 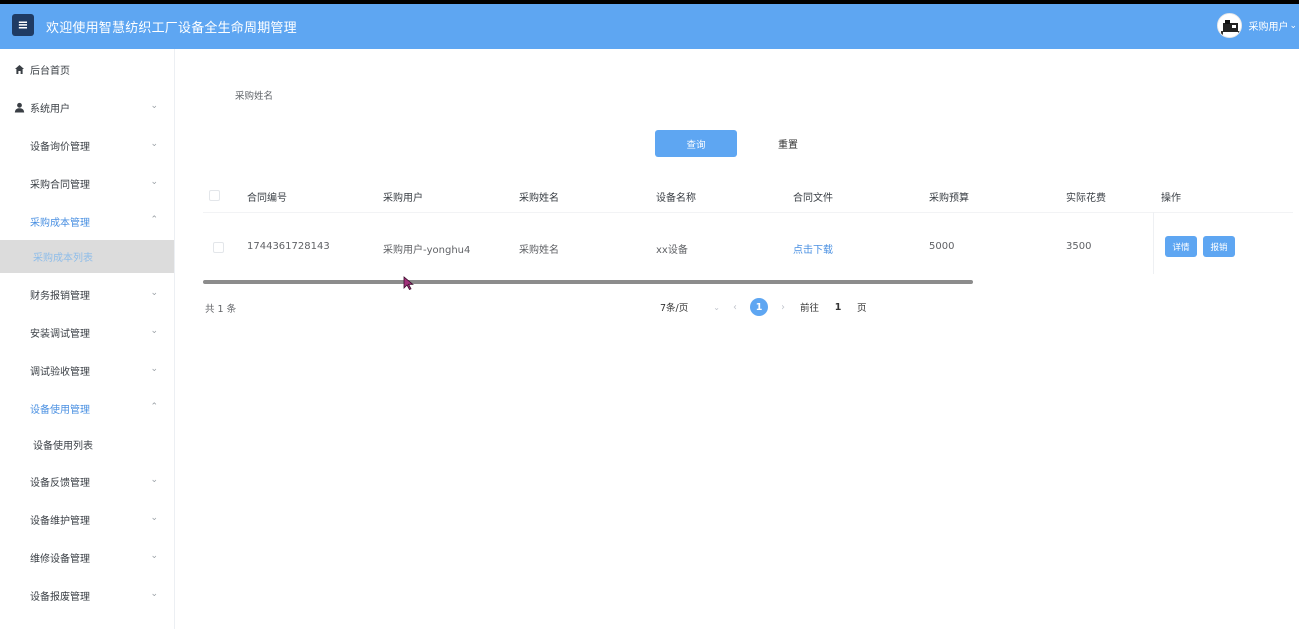 What do you see at coordinates (813, 198) in the screenshot?
I see `column-header: 合同文件` at bounding box center [813, 198].